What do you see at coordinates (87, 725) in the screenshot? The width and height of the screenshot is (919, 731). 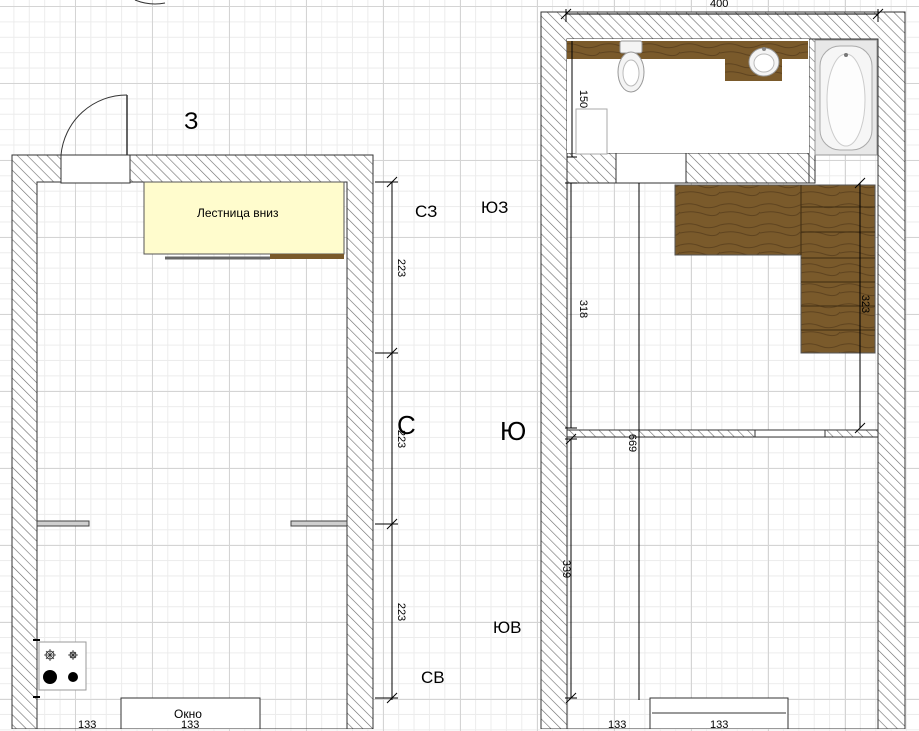 I see `dimension-label-133-left: 133` at bounding box center [87, 725].